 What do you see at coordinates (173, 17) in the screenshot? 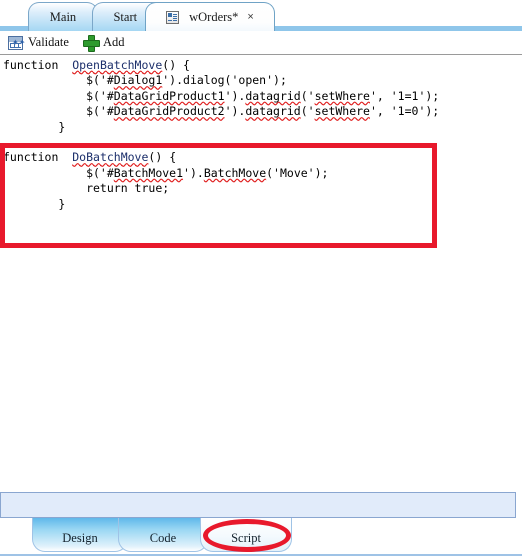
I see `form-document-icon` at bounding box center [173, 17].